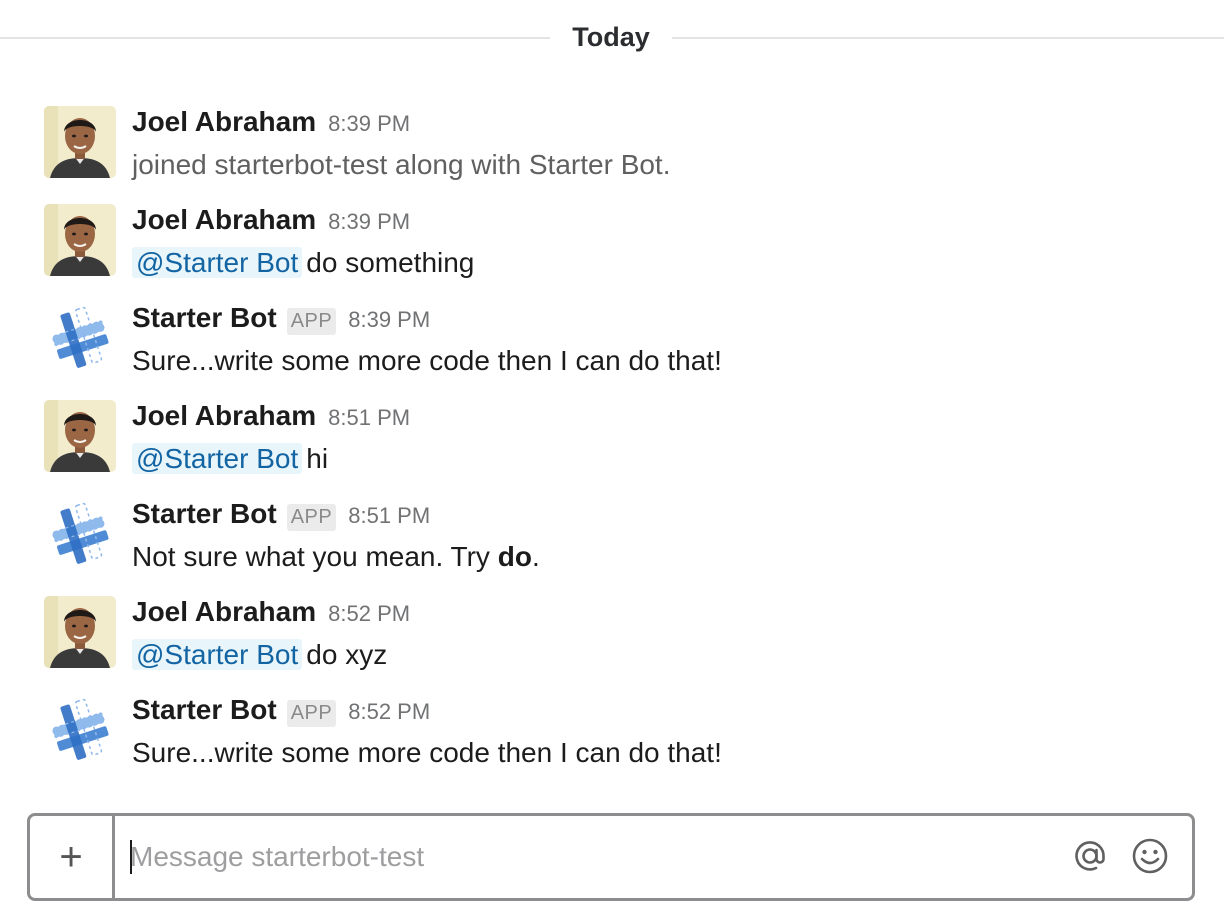  I want to click on divider-line-left, so click(275, 38).